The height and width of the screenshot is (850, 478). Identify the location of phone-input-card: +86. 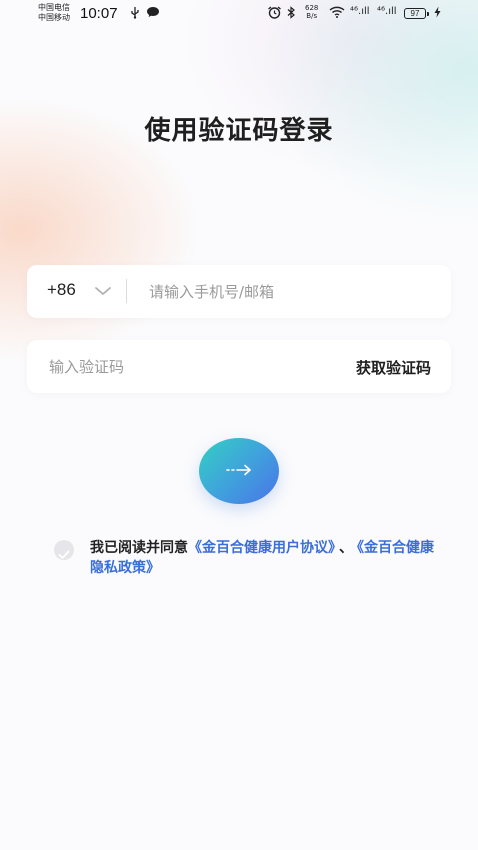
(239, 291).